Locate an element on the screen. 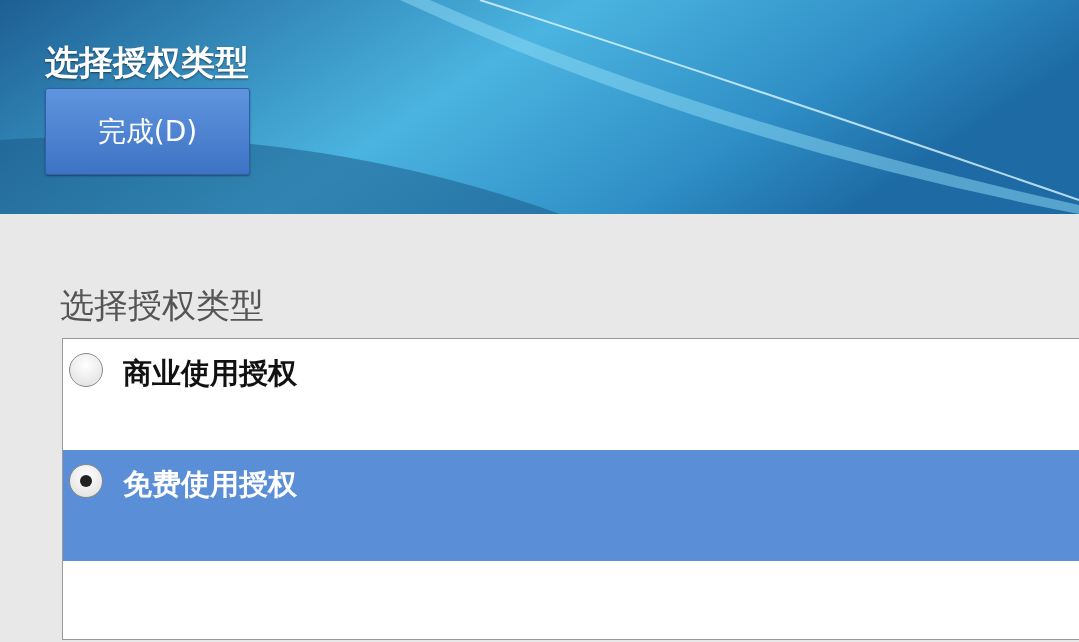 Image resolution: width=1079 pixels, height=642 pixels. option-label: 商业使用授权 is located at coordinates (210, 373).